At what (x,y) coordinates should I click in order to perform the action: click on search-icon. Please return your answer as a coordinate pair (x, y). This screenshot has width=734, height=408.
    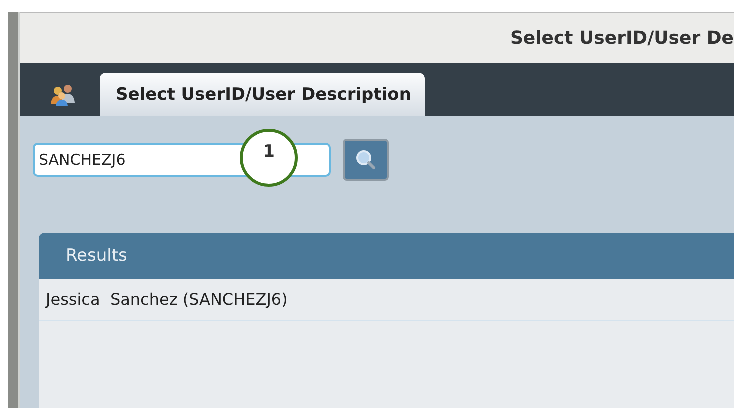
    Looking at the image, I should click on (366, 160).